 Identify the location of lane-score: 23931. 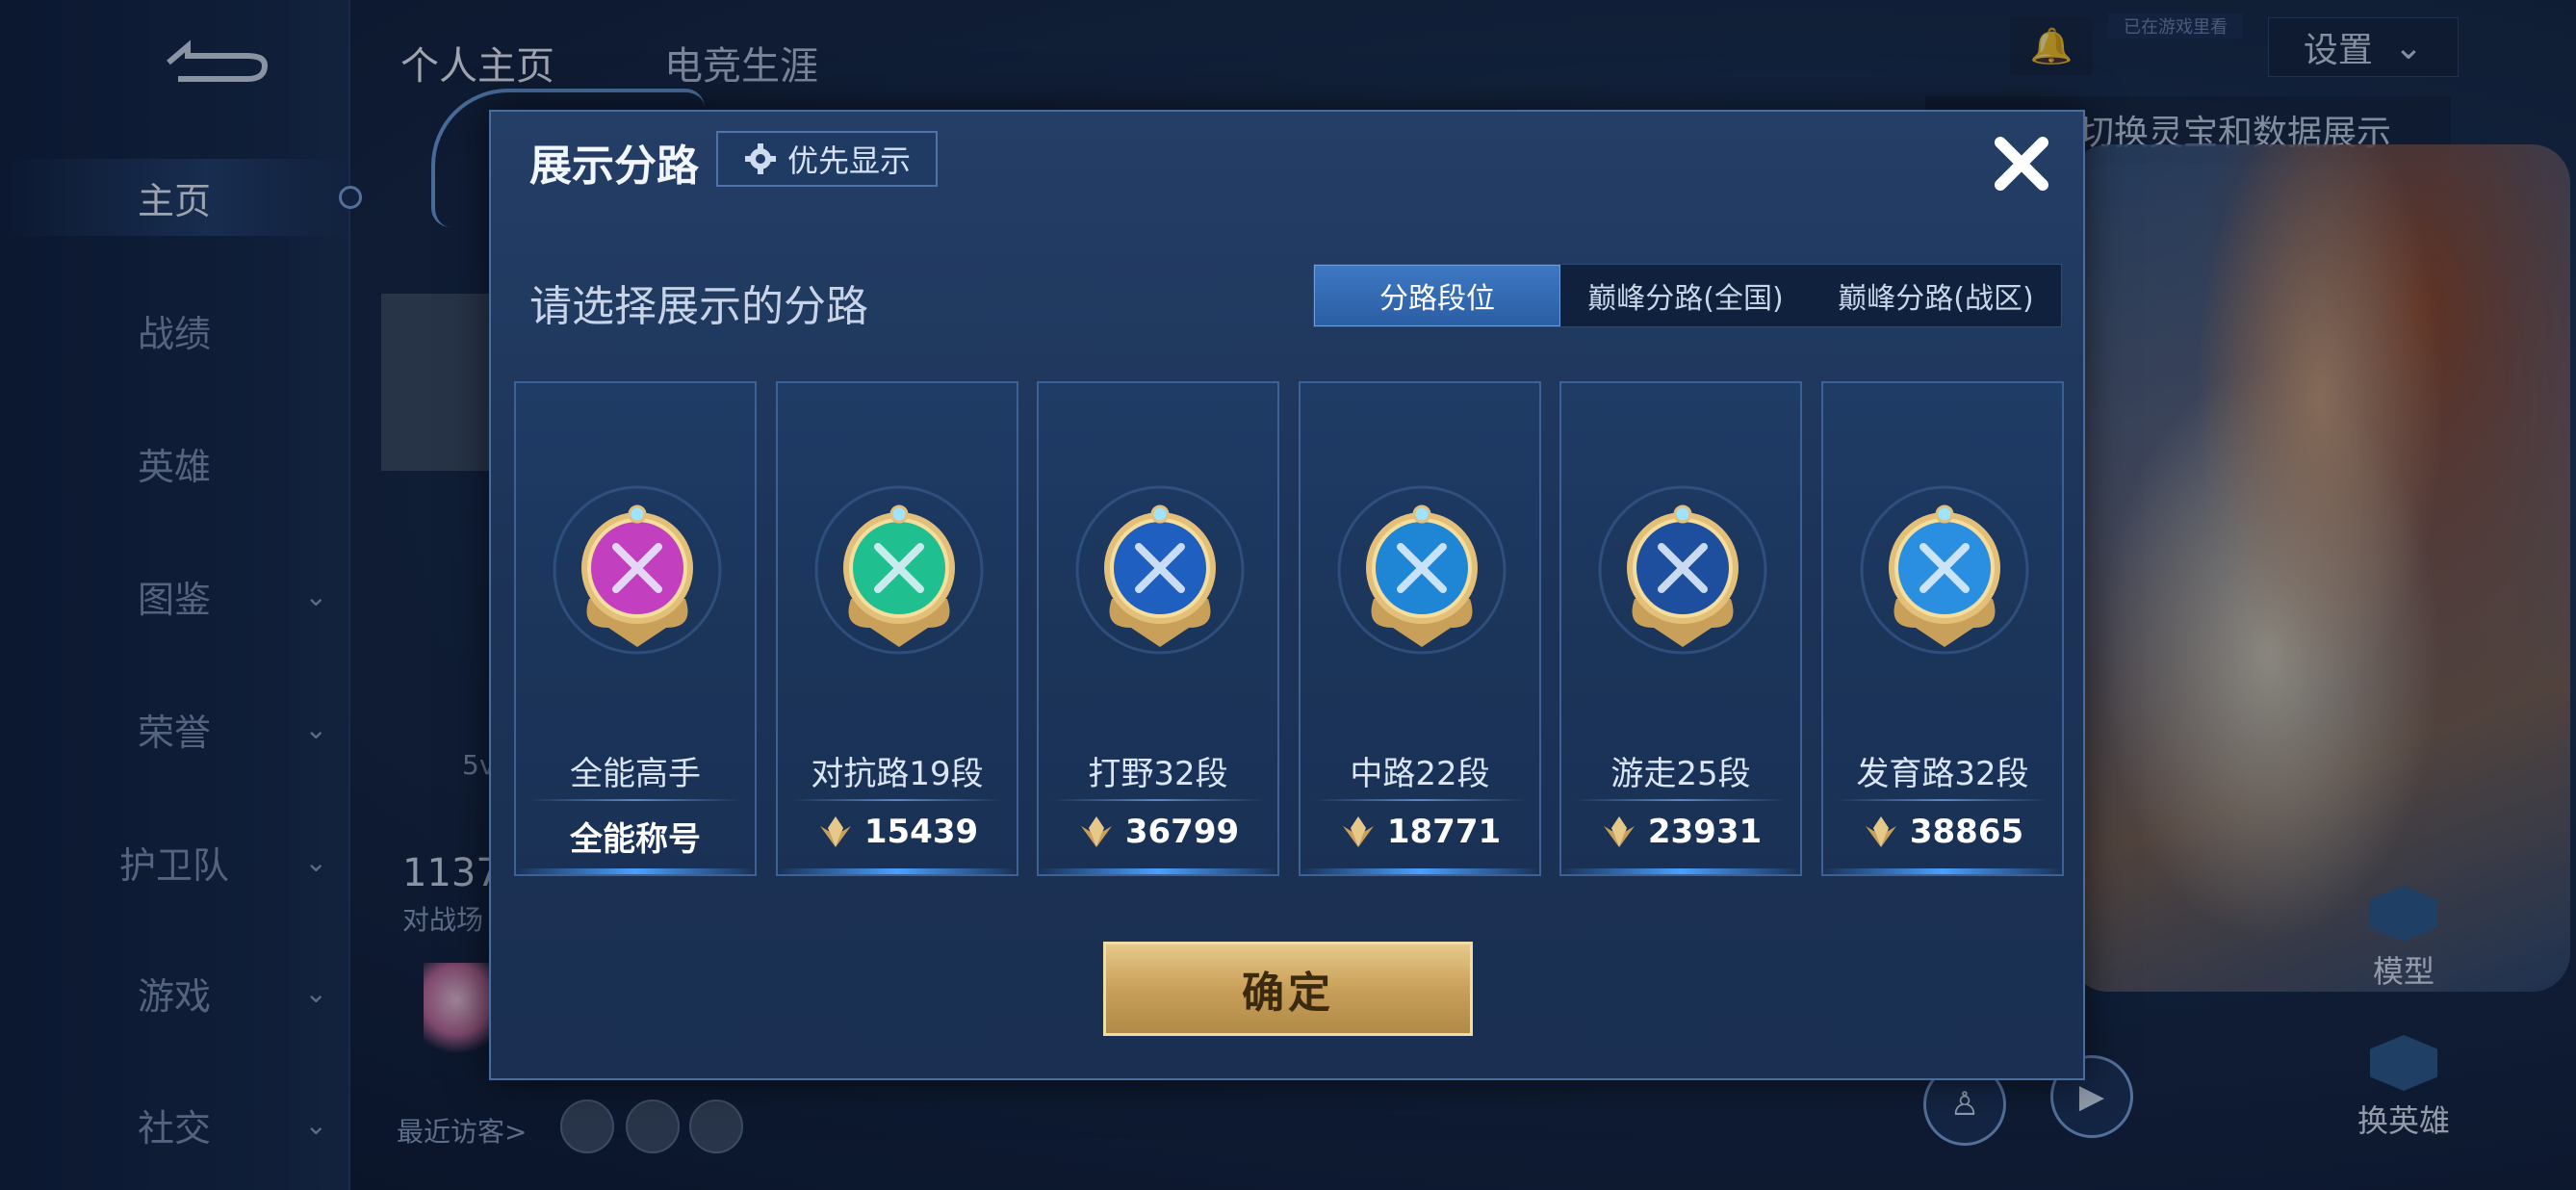
(1681, 832).